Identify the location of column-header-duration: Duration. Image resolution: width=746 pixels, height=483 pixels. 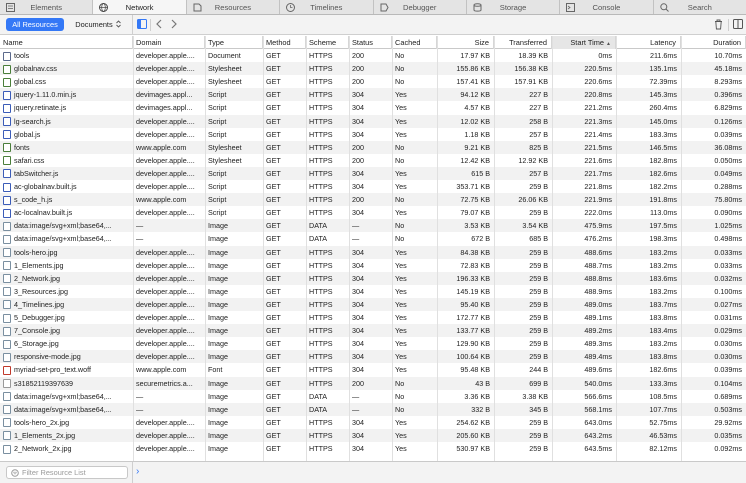
(713, 42).